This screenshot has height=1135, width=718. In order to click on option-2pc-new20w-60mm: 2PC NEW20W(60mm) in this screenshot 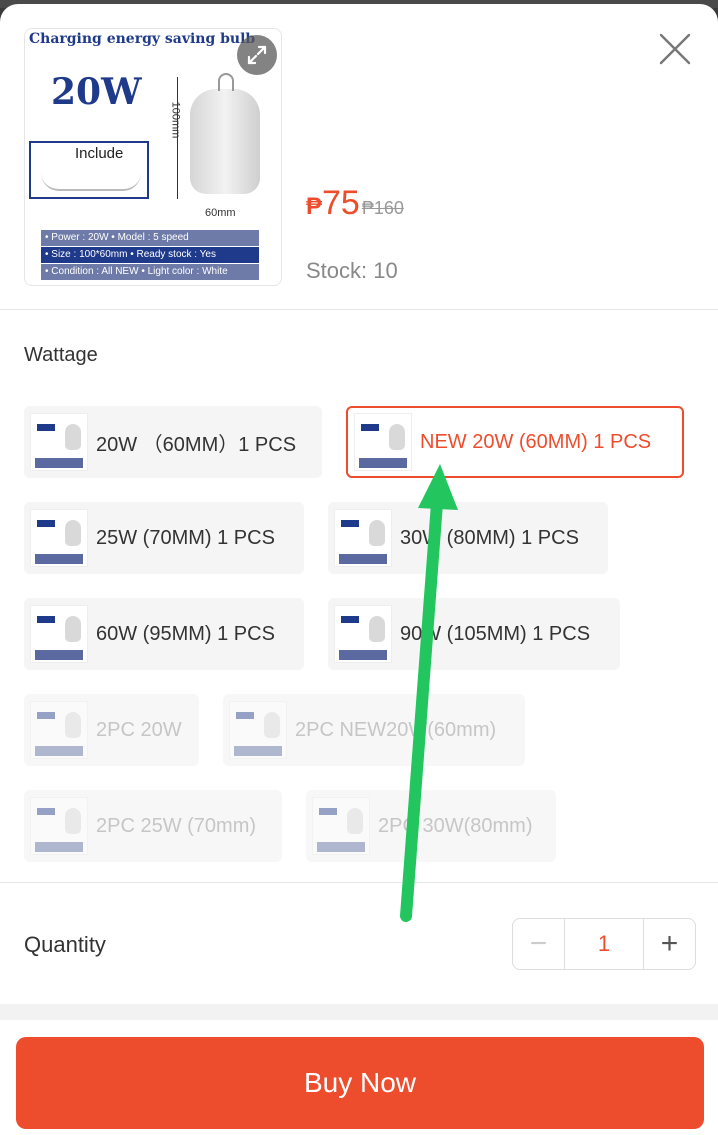, I will do `click(374, 730)`.